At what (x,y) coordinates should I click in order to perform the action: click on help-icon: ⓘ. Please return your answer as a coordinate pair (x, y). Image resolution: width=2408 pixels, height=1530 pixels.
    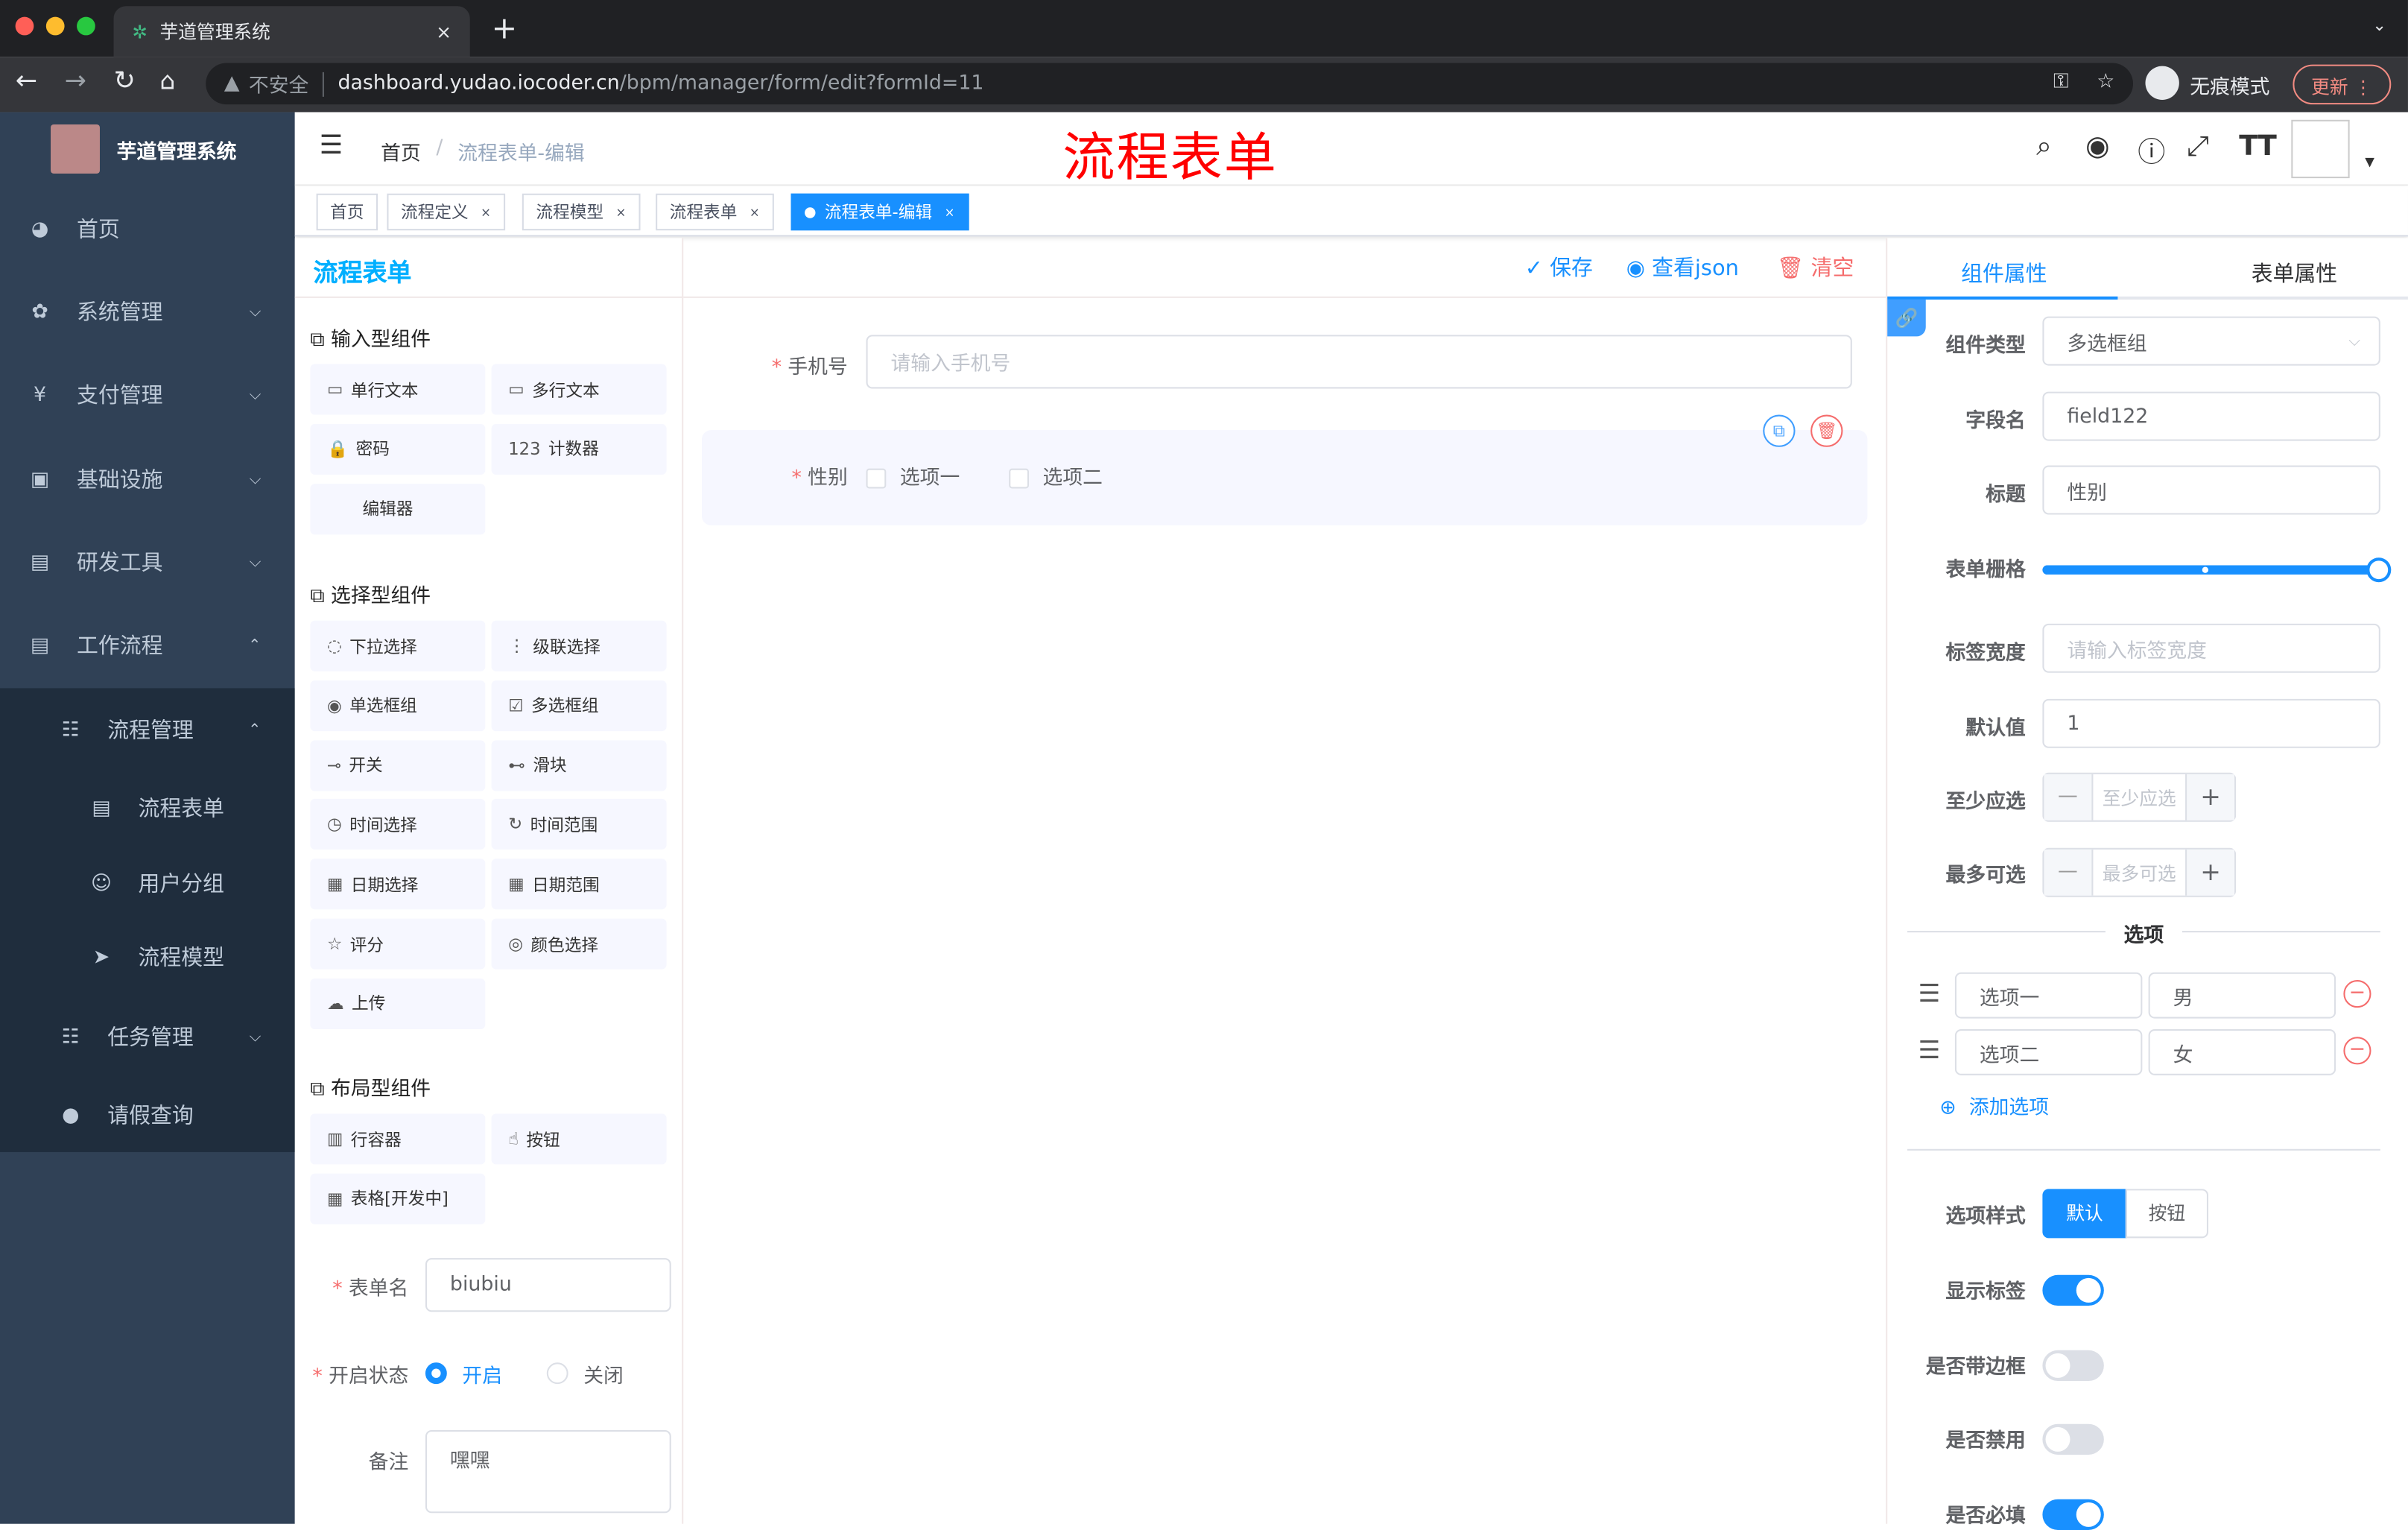
    Looking at the image, I should click on (2151, 150).